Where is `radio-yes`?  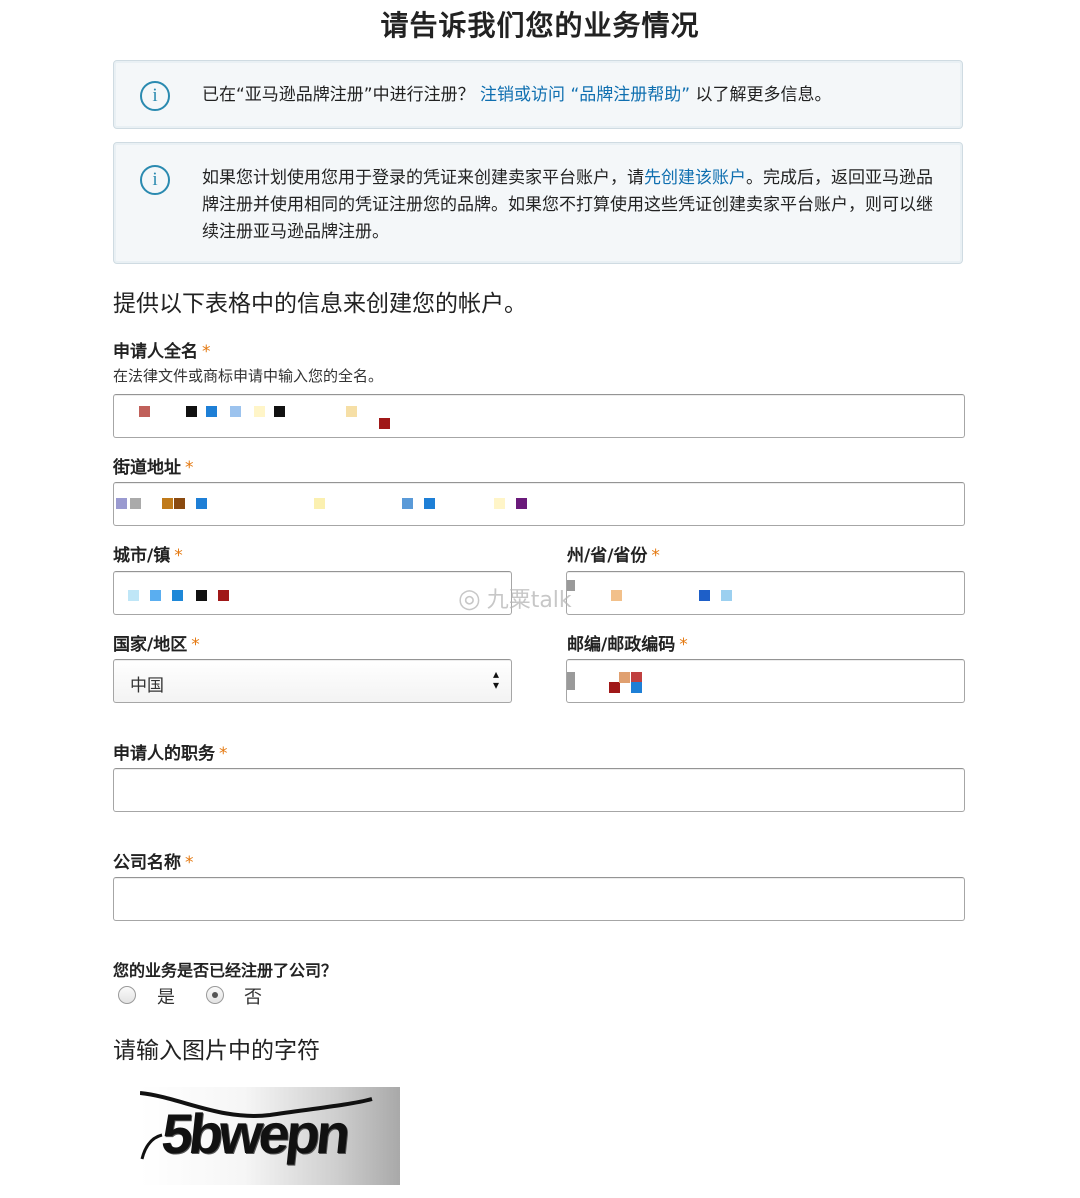 radio-yes is located at coordinates (127, 995).